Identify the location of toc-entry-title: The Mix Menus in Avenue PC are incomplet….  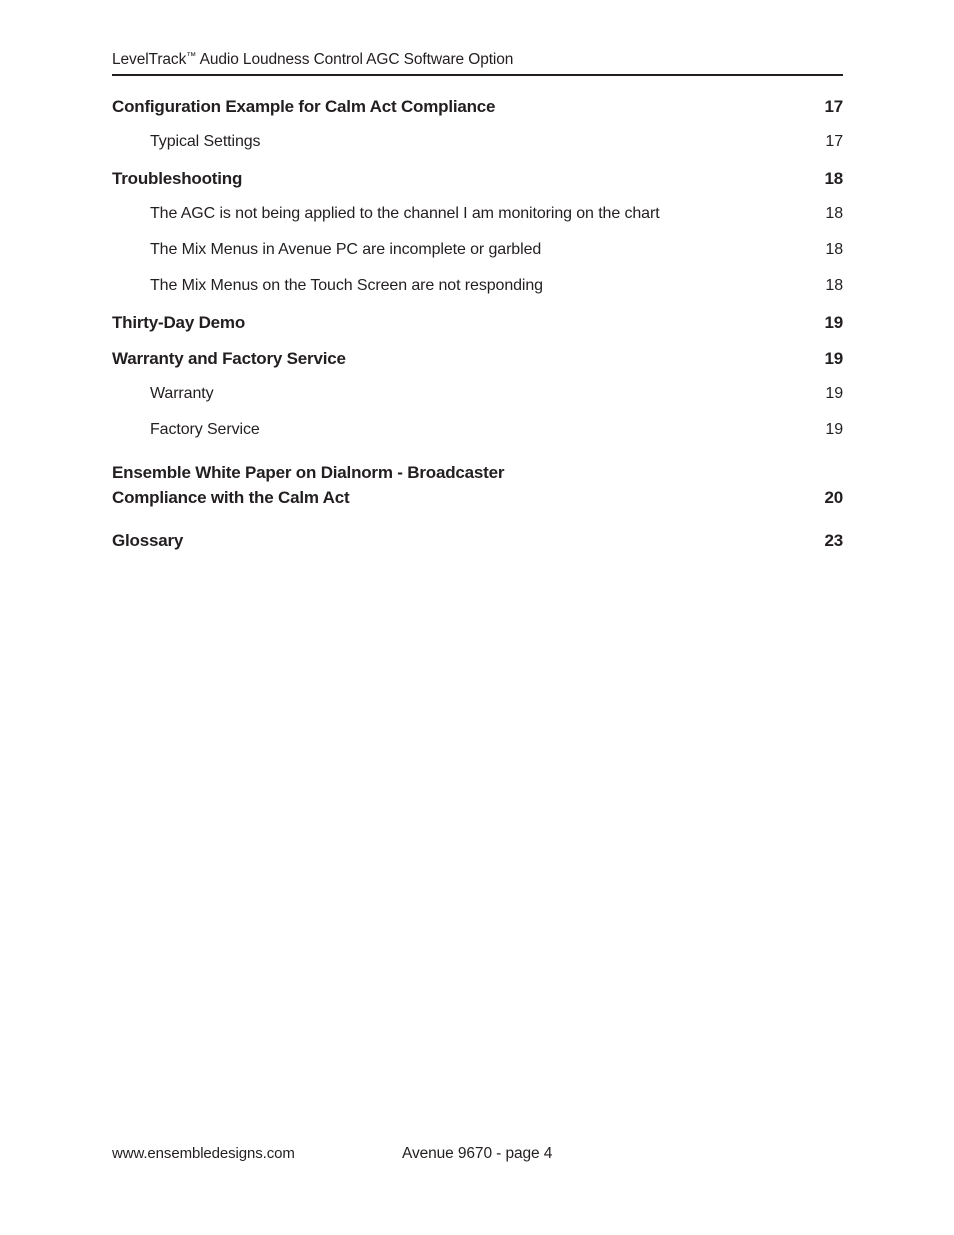
(345, 250).